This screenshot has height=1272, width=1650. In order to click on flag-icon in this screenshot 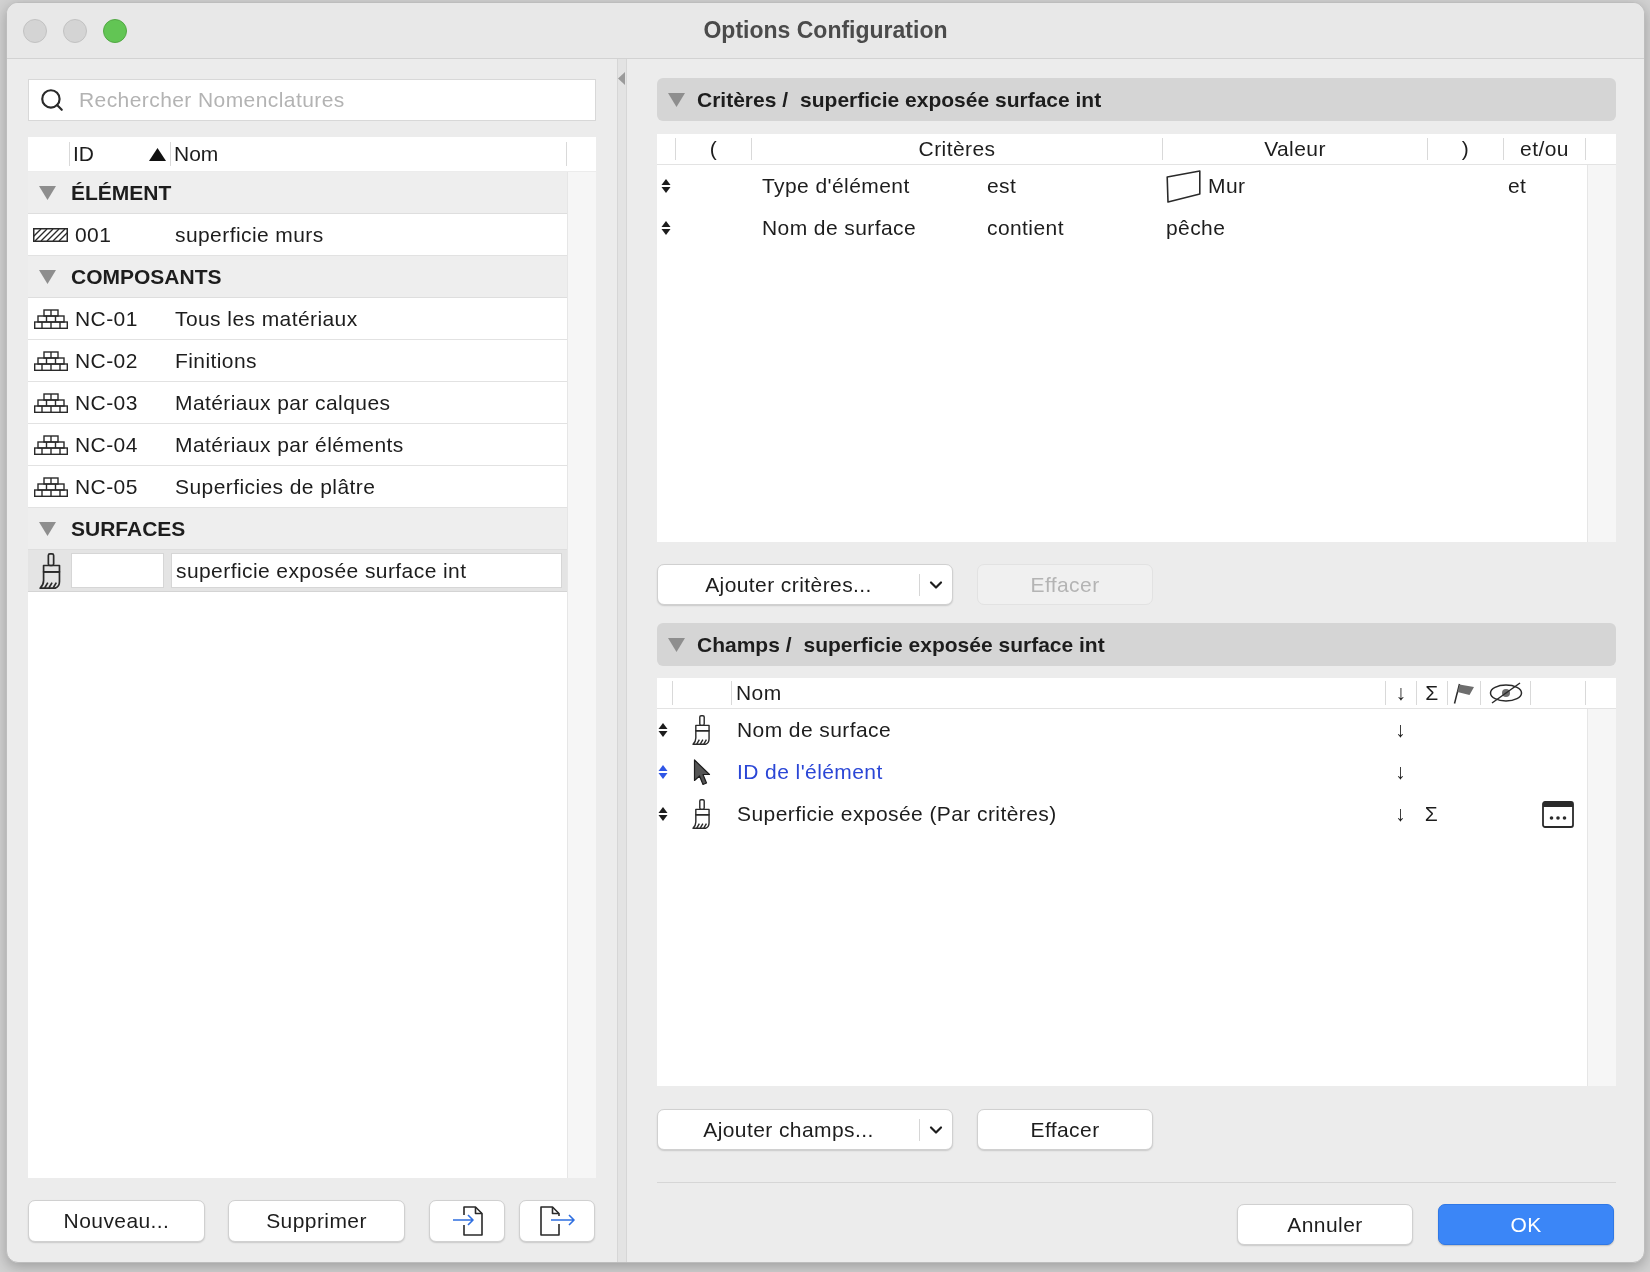, I will do `click(1464, 693)`.